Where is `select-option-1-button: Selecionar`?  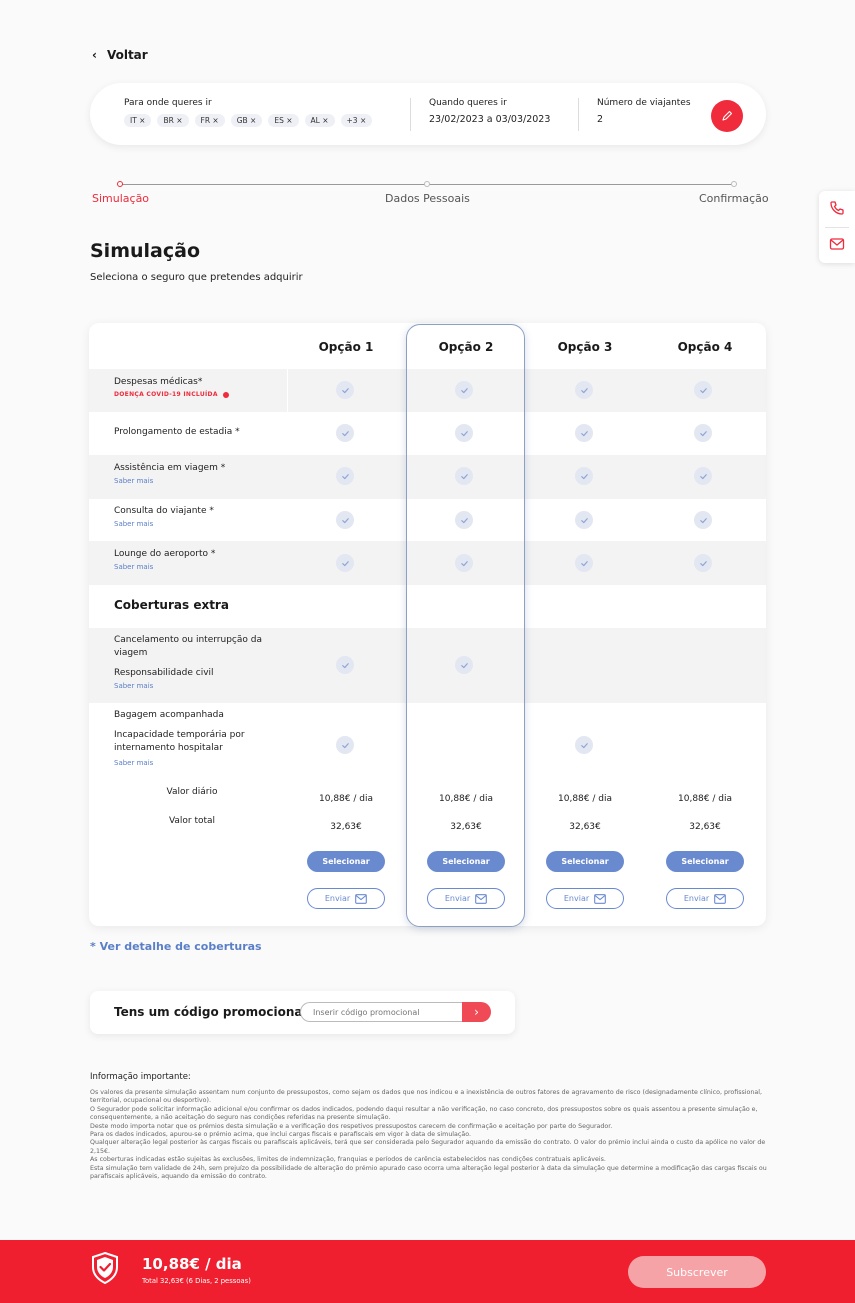 select-option-1-button: Selecionar is located at coordinates (346, 861).